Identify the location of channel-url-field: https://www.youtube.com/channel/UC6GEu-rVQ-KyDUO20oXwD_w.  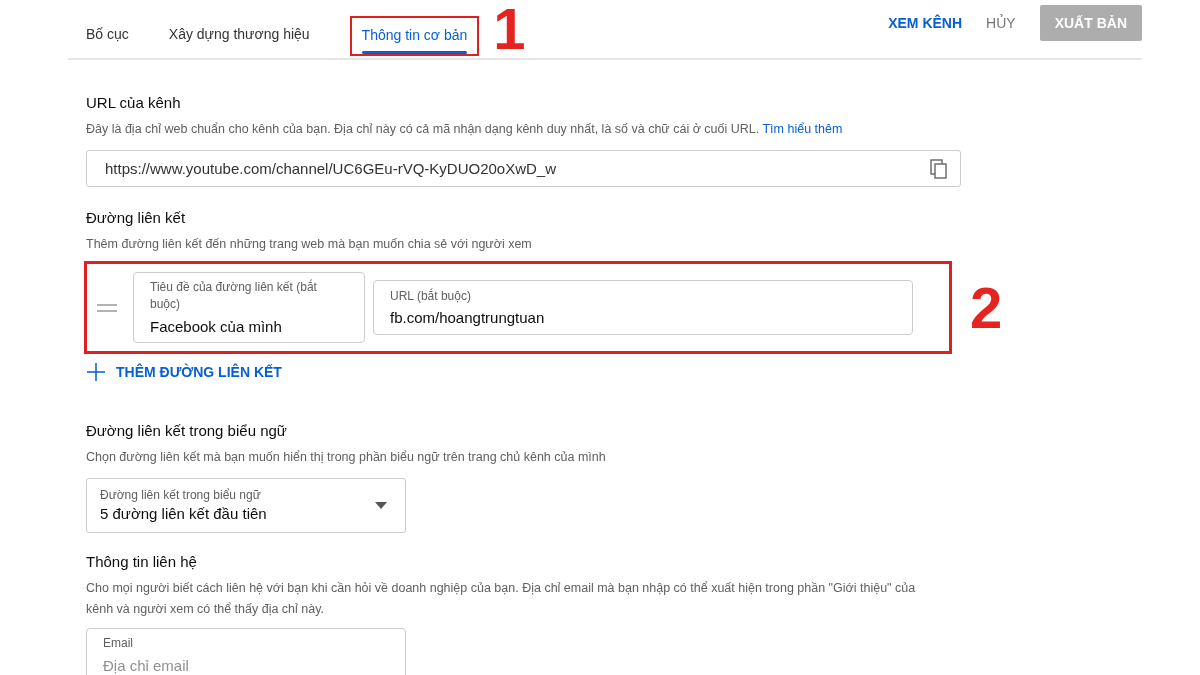
(523, 168).